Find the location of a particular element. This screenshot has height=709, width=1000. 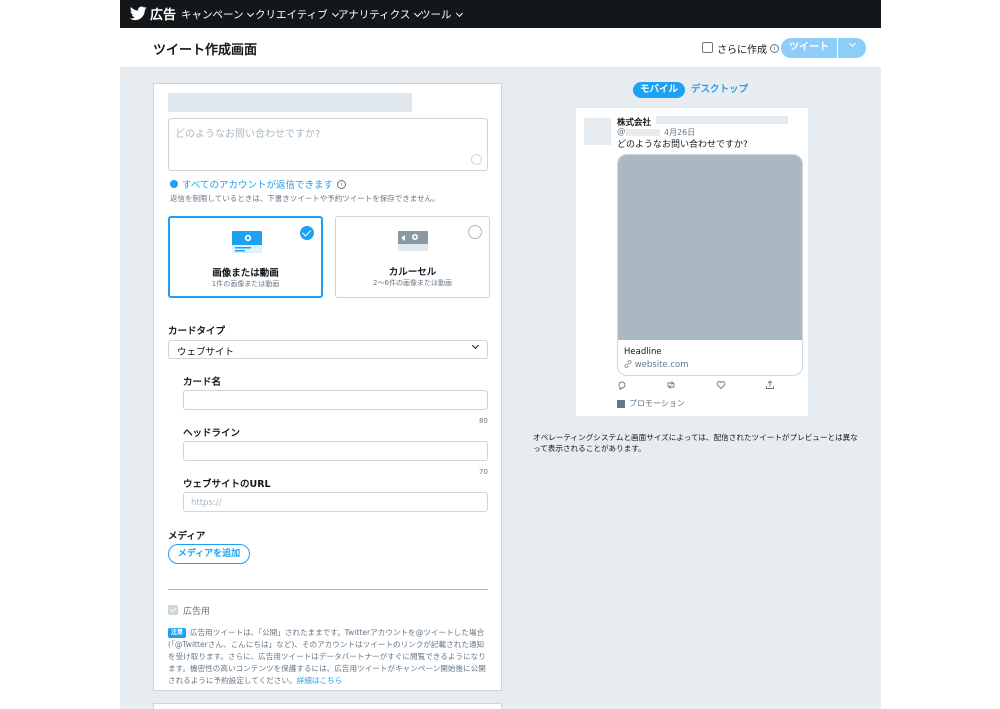

tweet-text-placeholder: どのようなお問い合わせですか? is located at coordinates (248, 134).